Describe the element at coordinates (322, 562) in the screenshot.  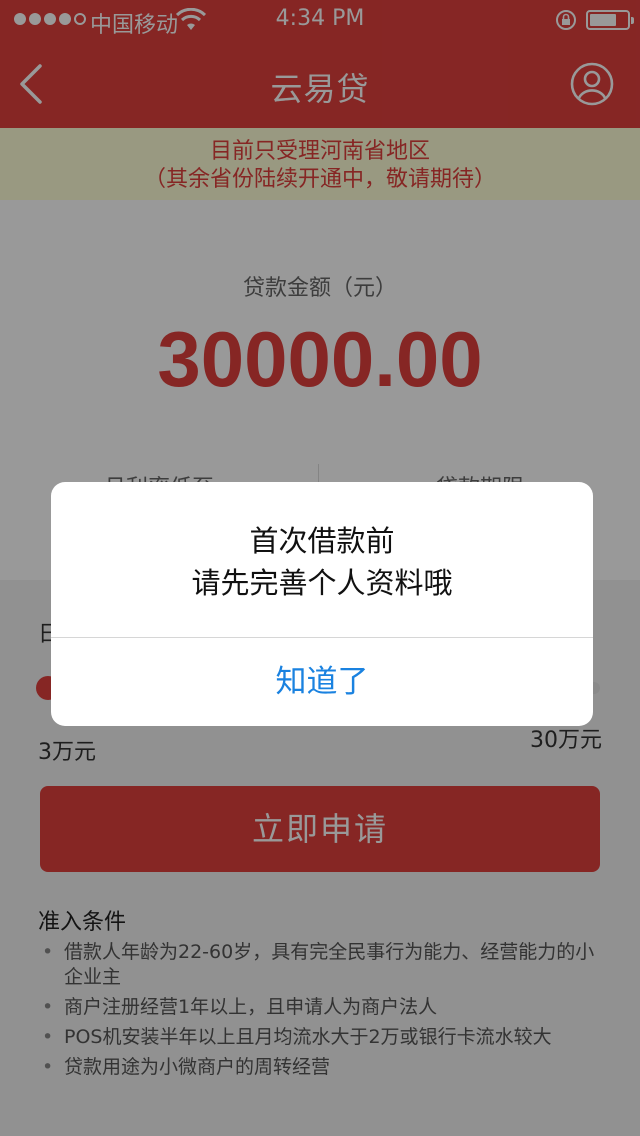
I see `alert-message: 首次借款前 请先完善个人资料哦` at that location.